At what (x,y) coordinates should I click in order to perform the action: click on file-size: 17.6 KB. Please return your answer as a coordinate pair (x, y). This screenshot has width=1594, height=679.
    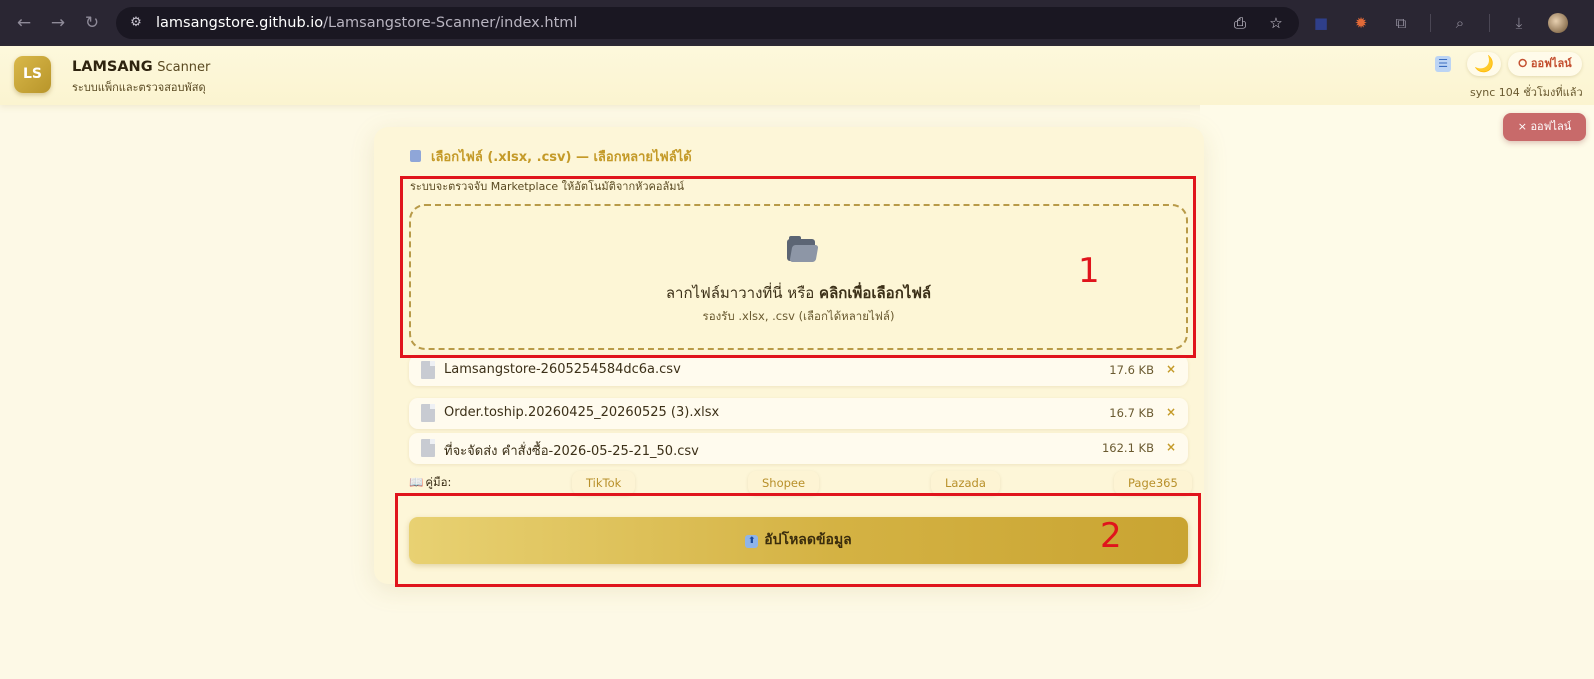
    Looking at the image, I should click on (1131, 370).